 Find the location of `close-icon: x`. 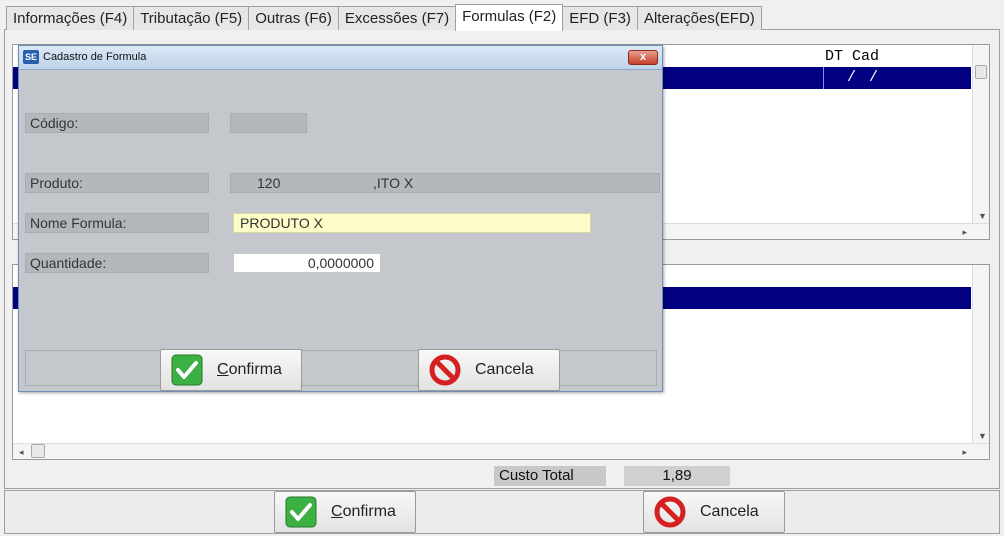

close-icon: x is located at coordinates (643, 57).